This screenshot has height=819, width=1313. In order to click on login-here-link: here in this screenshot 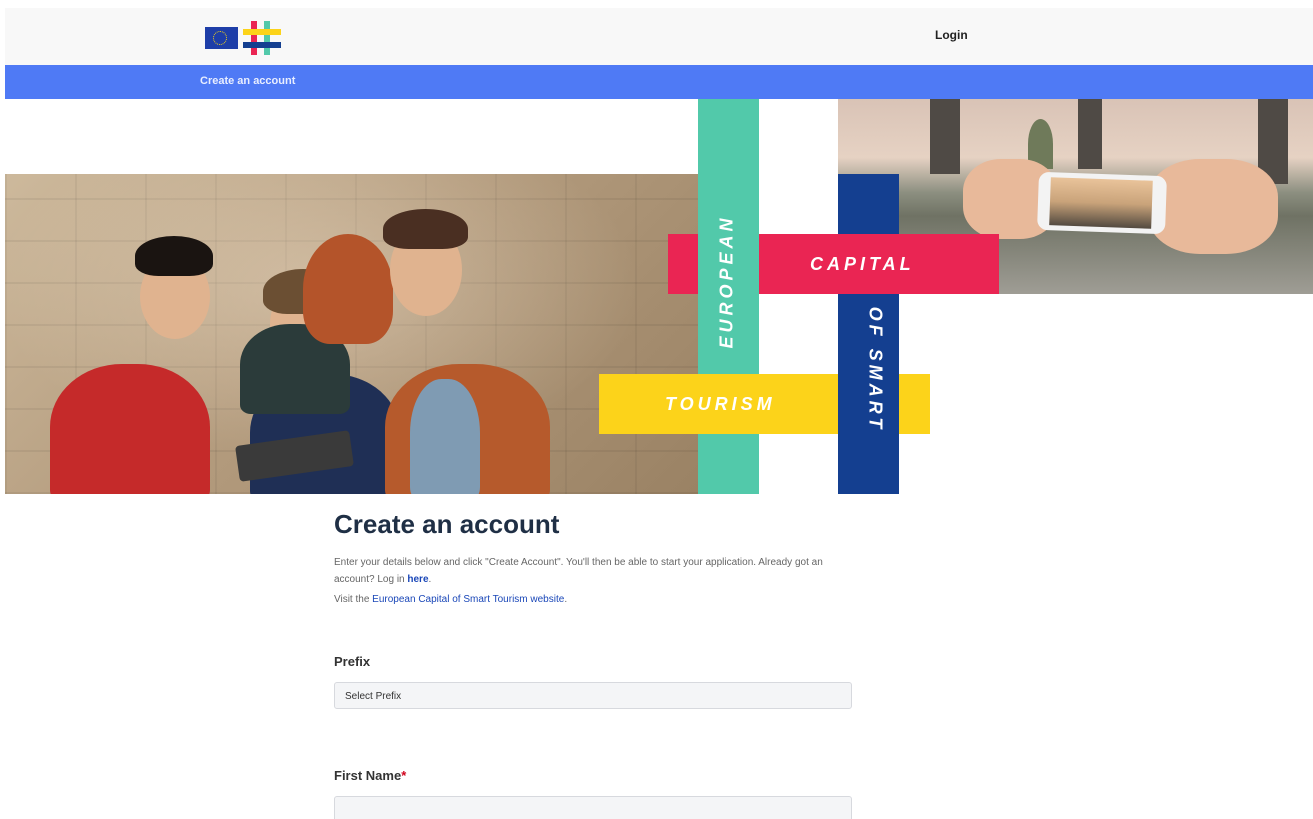, I will do `click(417, 579)`.